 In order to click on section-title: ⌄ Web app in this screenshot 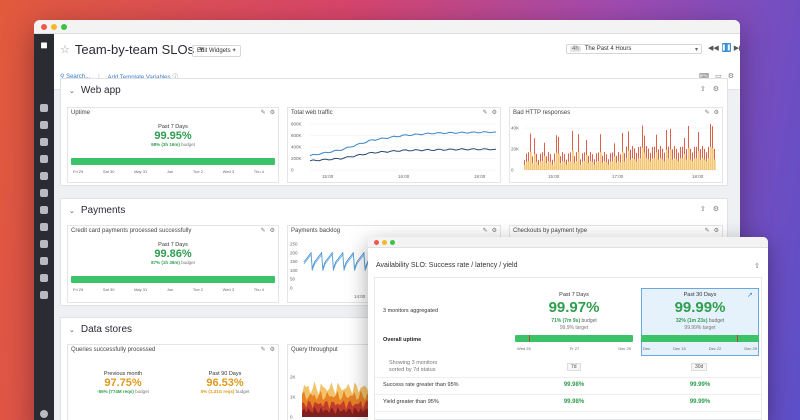, I will do `click(95, 90)`.